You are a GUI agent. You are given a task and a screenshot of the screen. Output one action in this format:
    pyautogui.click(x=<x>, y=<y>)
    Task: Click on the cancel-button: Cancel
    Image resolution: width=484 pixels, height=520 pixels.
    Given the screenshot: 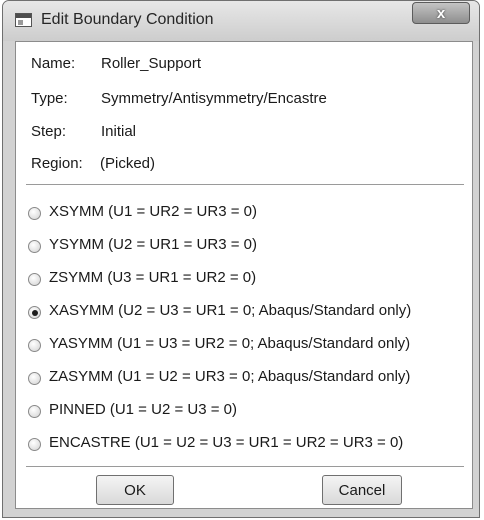 What is the action you would take?
    pyautogui.click(x=362, y=490)
    